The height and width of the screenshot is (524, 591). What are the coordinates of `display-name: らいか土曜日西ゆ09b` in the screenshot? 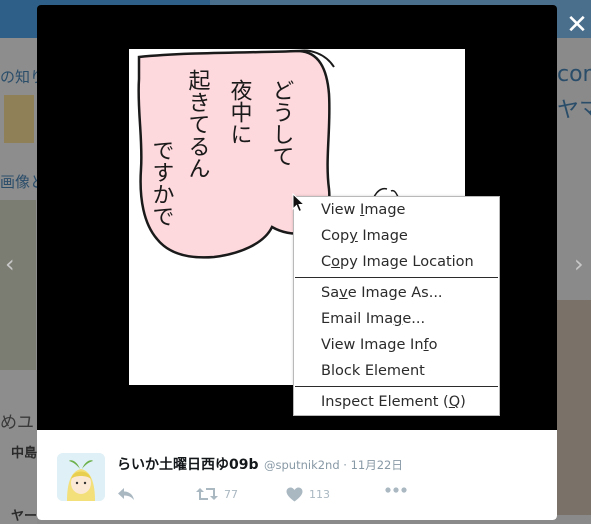 It's located at (188, 464).